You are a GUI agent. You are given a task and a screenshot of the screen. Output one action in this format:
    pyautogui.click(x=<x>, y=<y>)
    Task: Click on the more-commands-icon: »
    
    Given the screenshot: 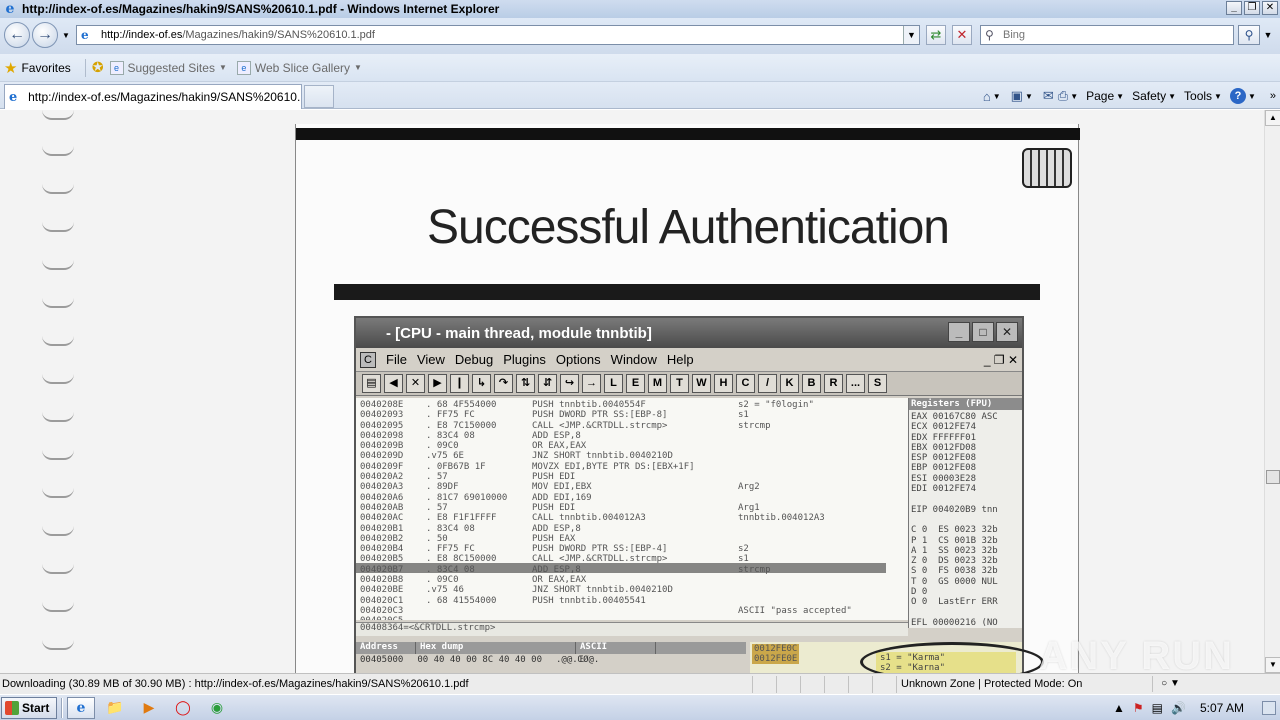 What is the action you would take?
    pyautogui.click(x=1273, y=96)
    